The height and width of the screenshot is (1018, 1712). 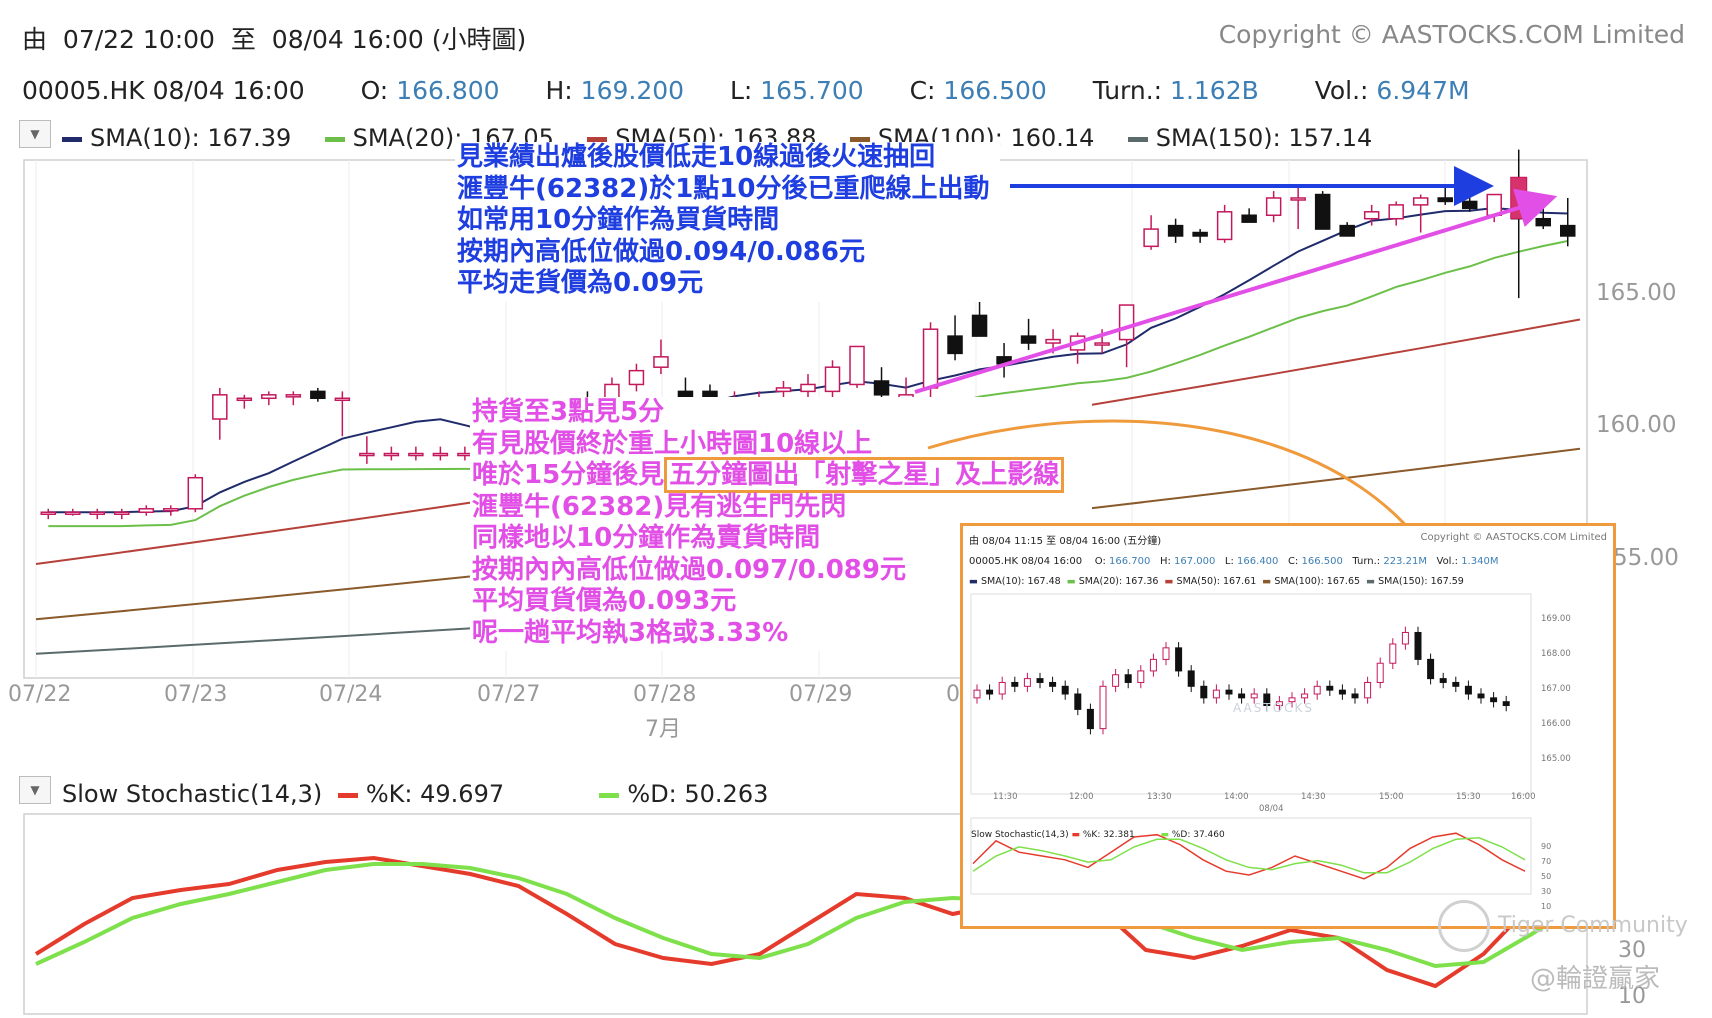 What do you see at coordinates (661, 251) in the screenshot?
I see `annotation-entry-line-4: 按期內高低位做過0.094/0.086元` at bounding box center [661, 251].